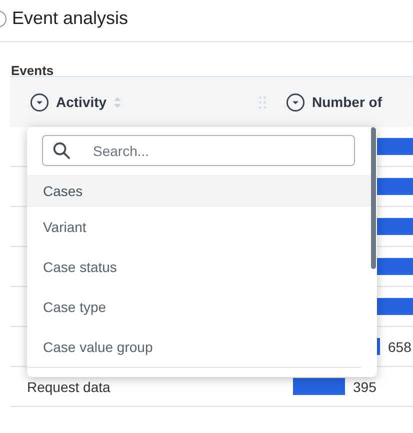 The width and height of the screenshot is (413, 433). What do you see at coordinates (200, 347) in the screenshot?
I see `menu-item: Case value group` at bounding box center [200, 347].